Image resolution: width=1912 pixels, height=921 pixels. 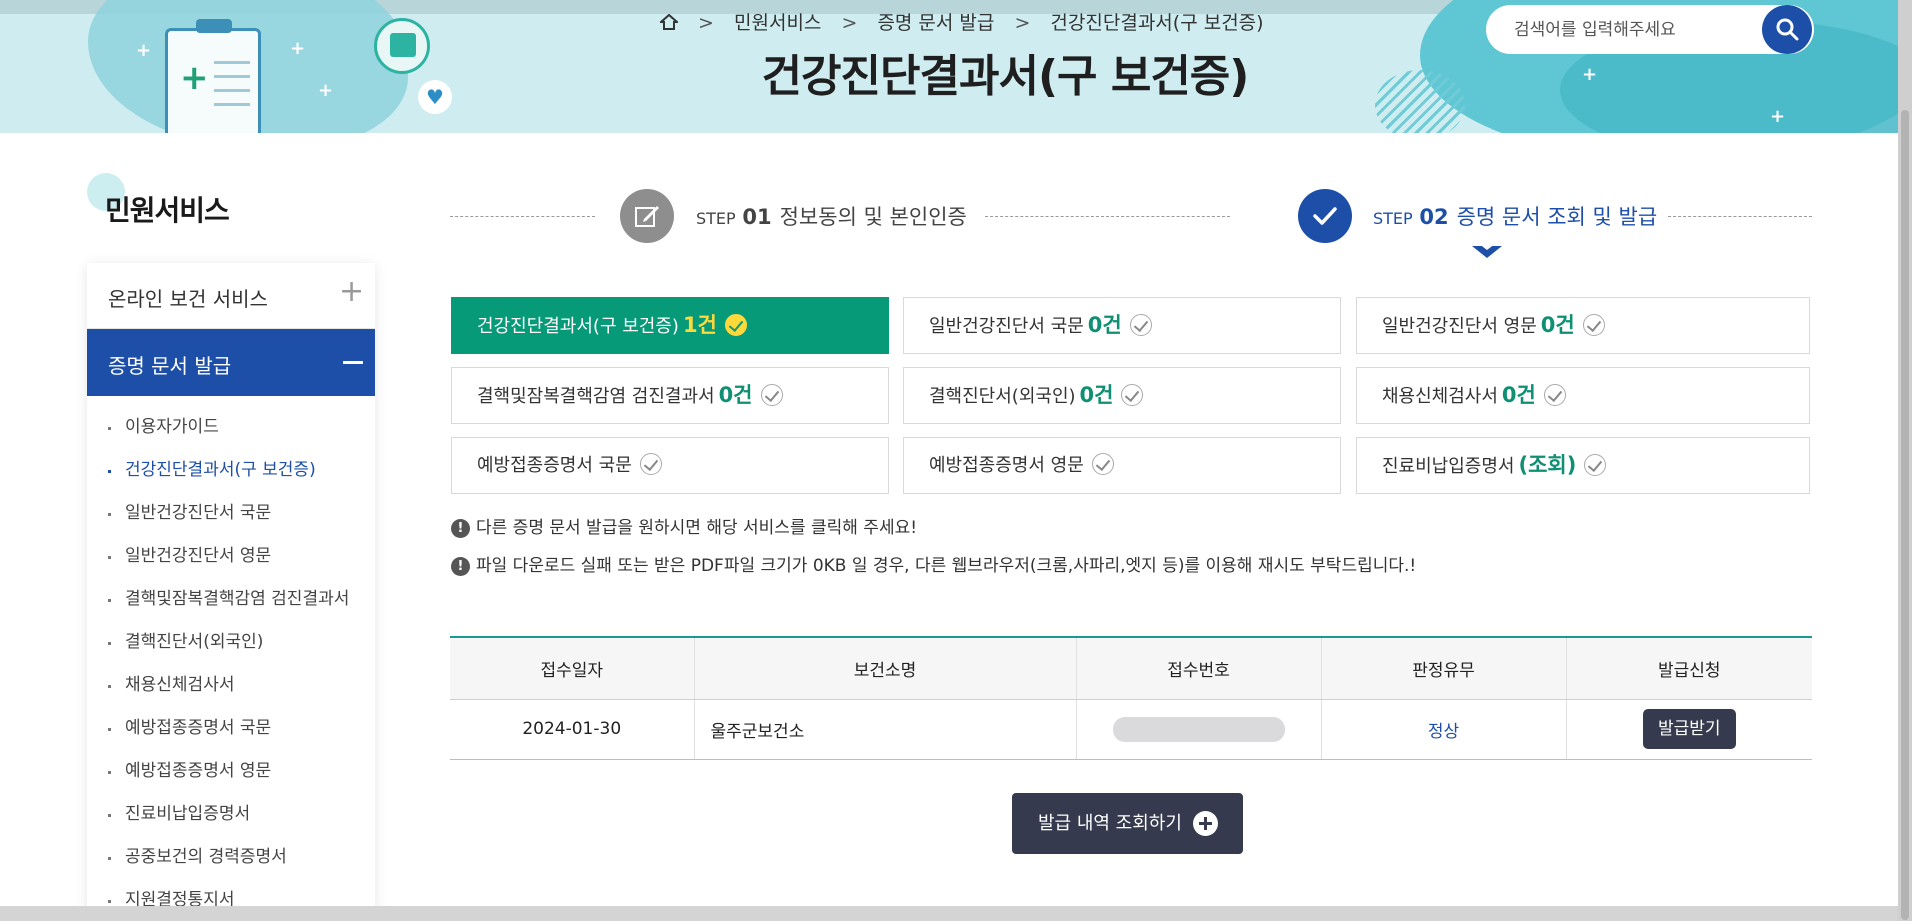 I want to click on search-input, so click(x=1629, y=30).